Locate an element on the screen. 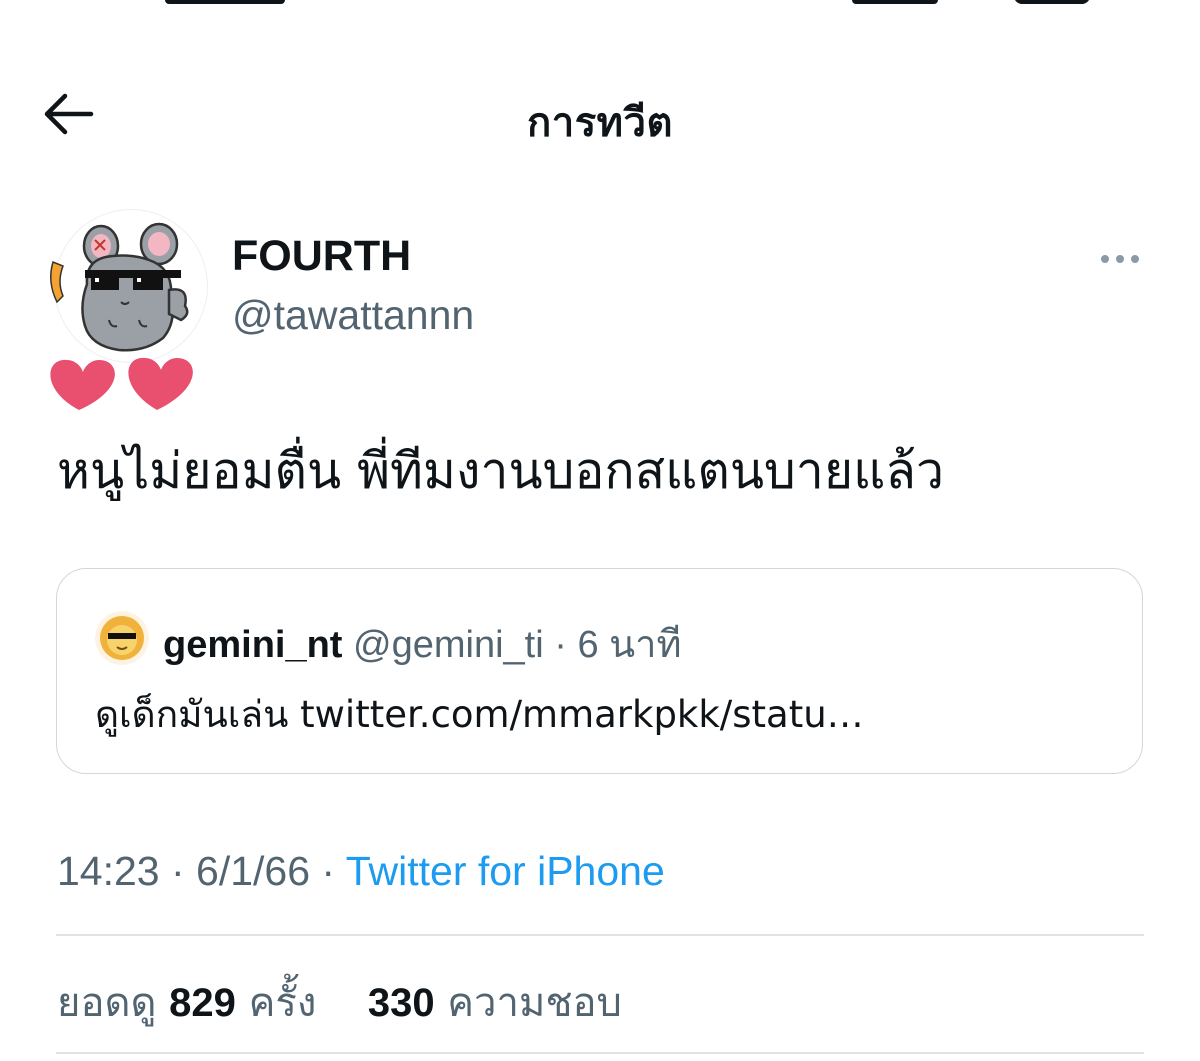 Image resolution: width=1200 pixels, height=1061 pixels. author-display-name: FOURTH is located at coordinates (321, 256).